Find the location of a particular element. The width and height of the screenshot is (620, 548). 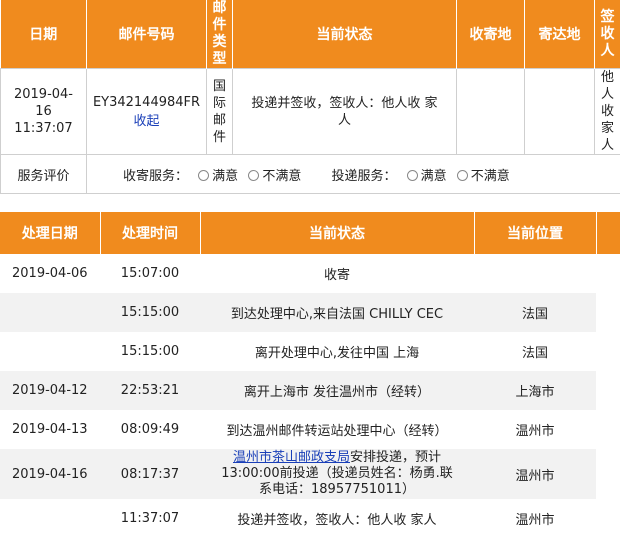

history-row: 11:37:07 投递并签收，签收人：他人收 家人 温州市 is located at coordinates (310, 518).